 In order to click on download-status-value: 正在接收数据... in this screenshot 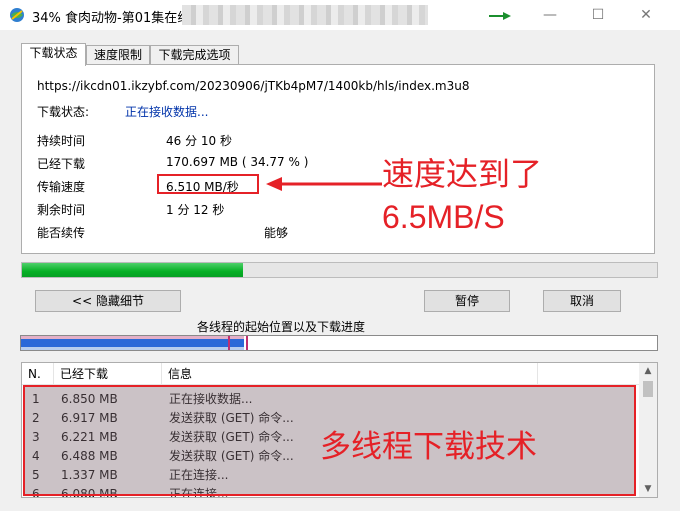, I will do `click(167, 112)`.